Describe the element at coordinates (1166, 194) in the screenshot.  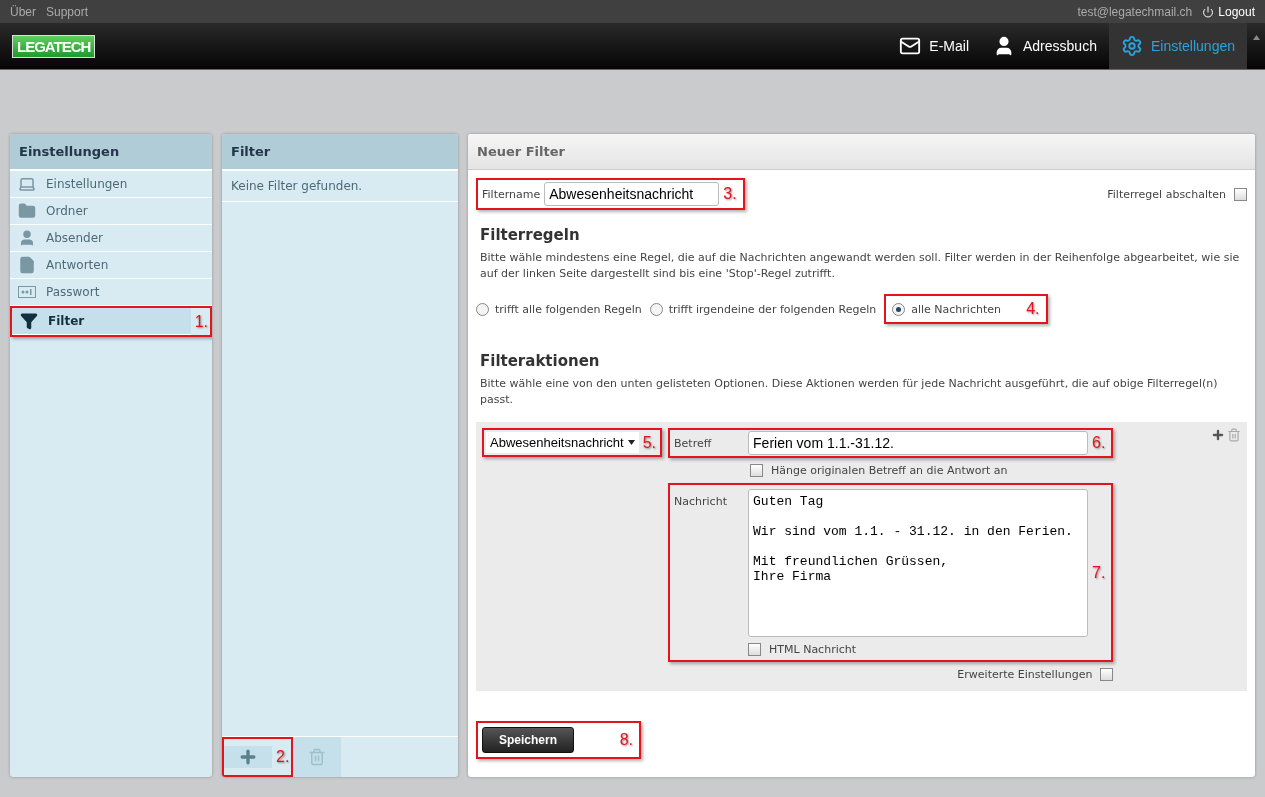
I see `checkbox-label: Filterregel abschalten` at that location.